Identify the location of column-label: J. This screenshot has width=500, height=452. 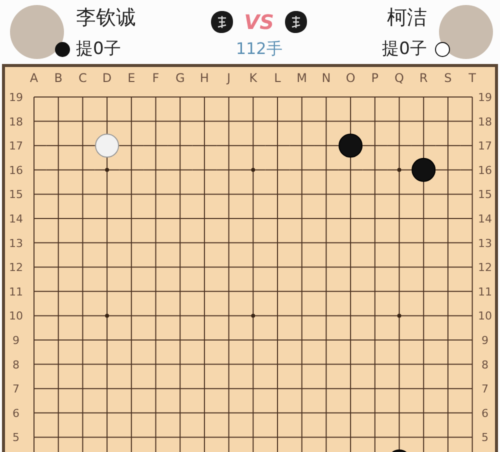
(229, 78).